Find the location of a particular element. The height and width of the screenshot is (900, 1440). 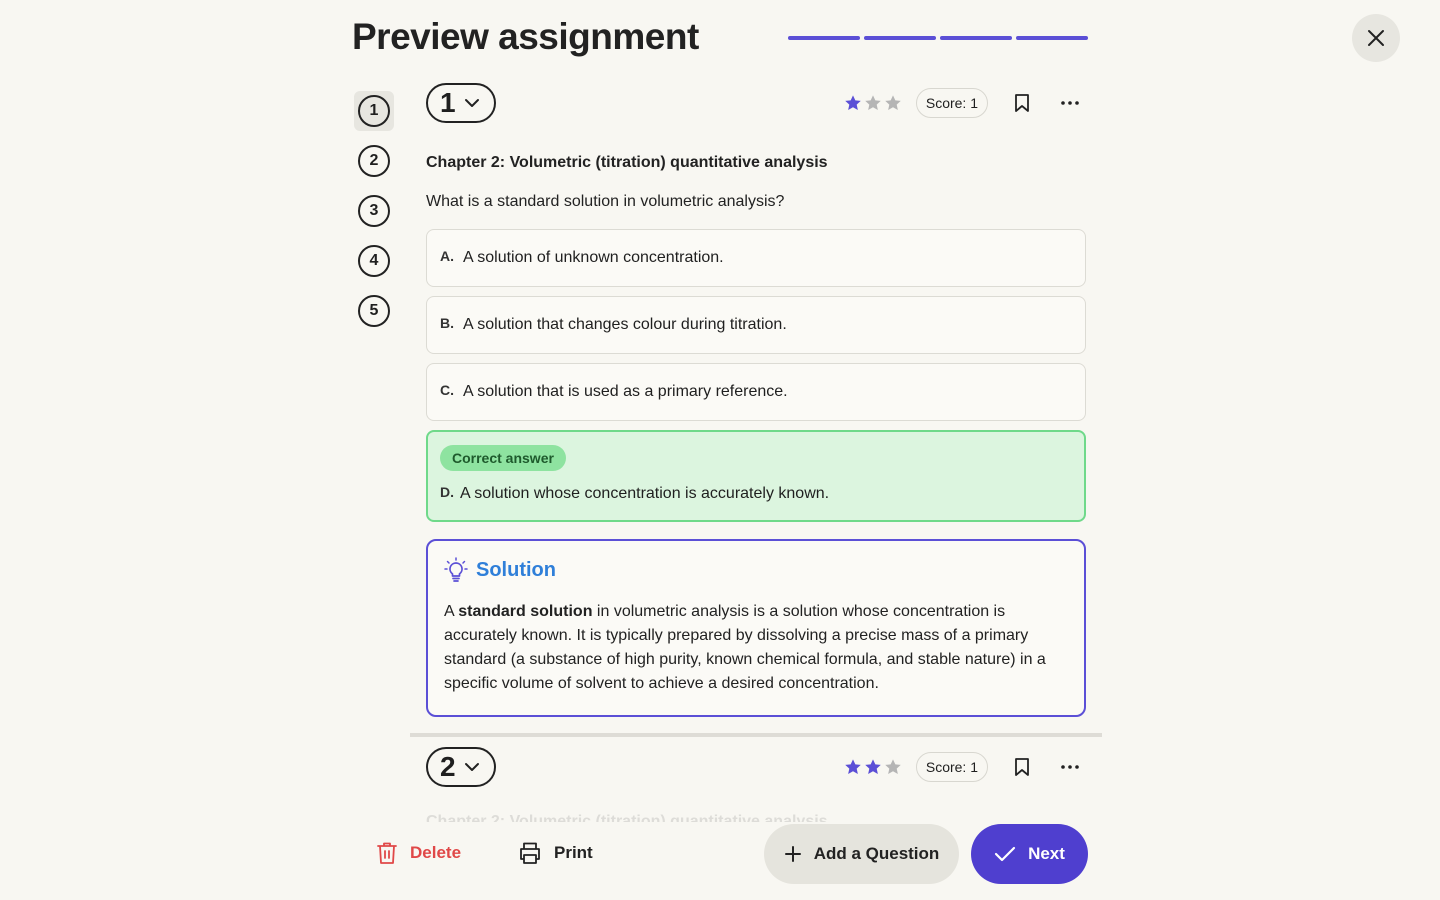

question-number-dropdown: 2 is located at coordinates (461, 767).